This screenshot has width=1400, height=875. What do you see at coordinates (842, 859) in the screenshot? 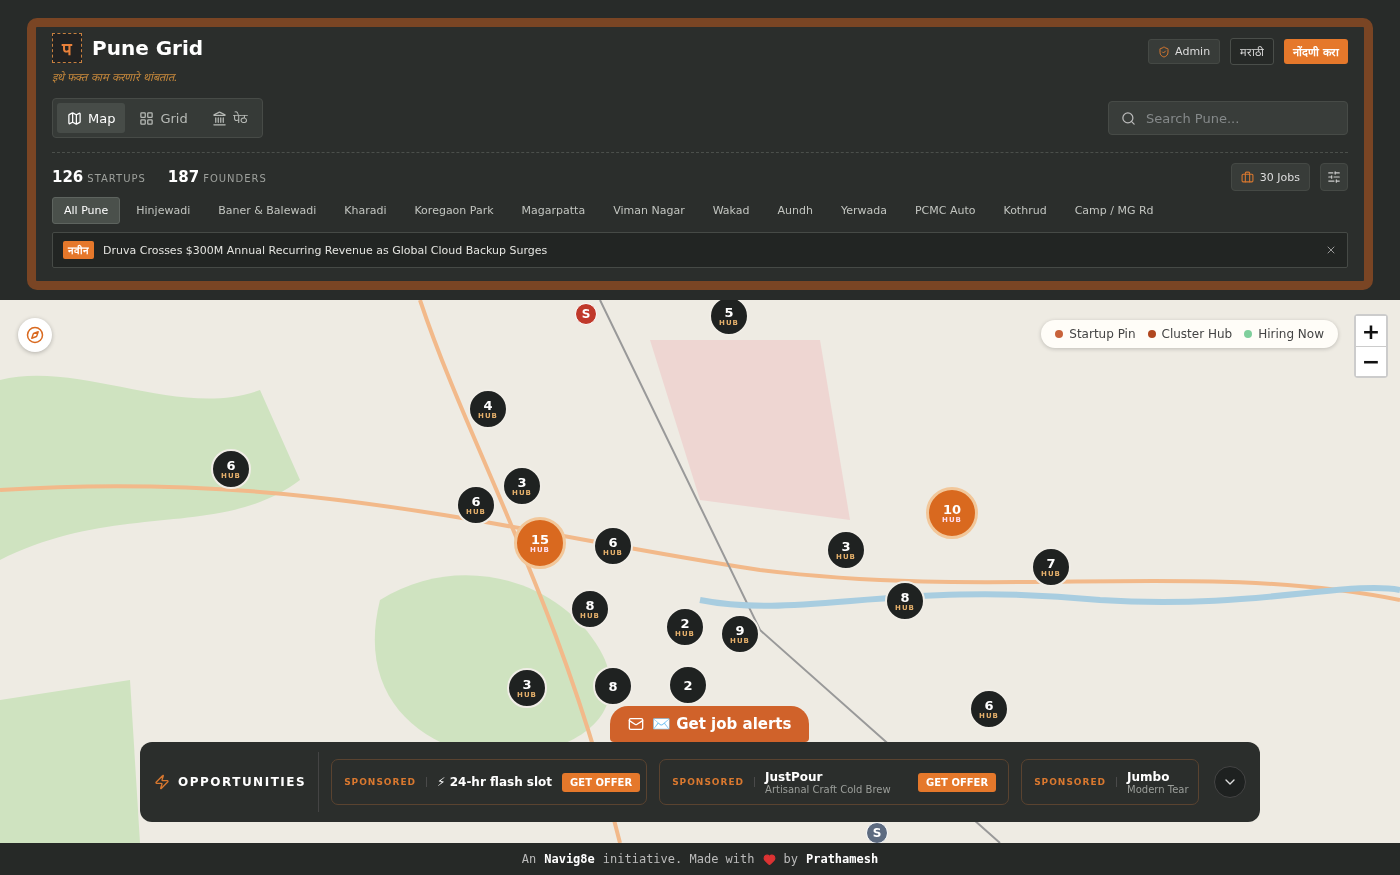
I see `footer-author: Prathamesh` at bounding box center [842, 859].